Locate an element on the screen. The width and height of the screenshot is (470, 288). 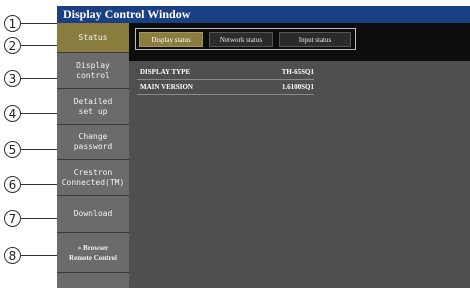
sidebar-item-sublabel: control is located at coordinates (93, 75).